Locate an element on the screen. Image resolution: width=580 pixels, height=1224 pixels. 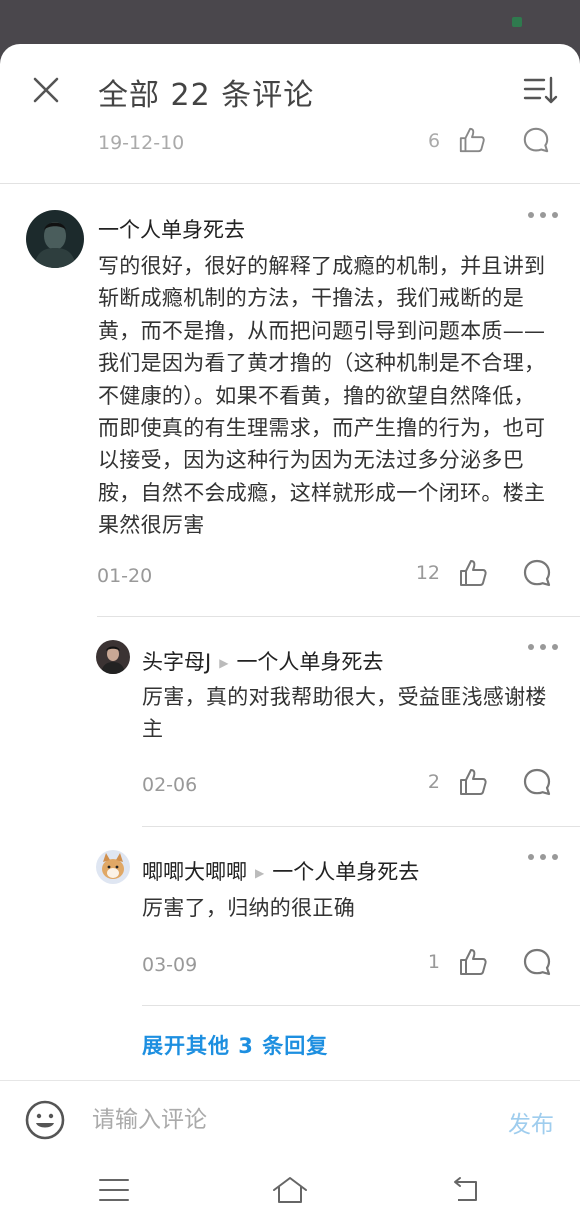
sheet-header: 全部 22 条评论 is located at coordinates (290, 89).